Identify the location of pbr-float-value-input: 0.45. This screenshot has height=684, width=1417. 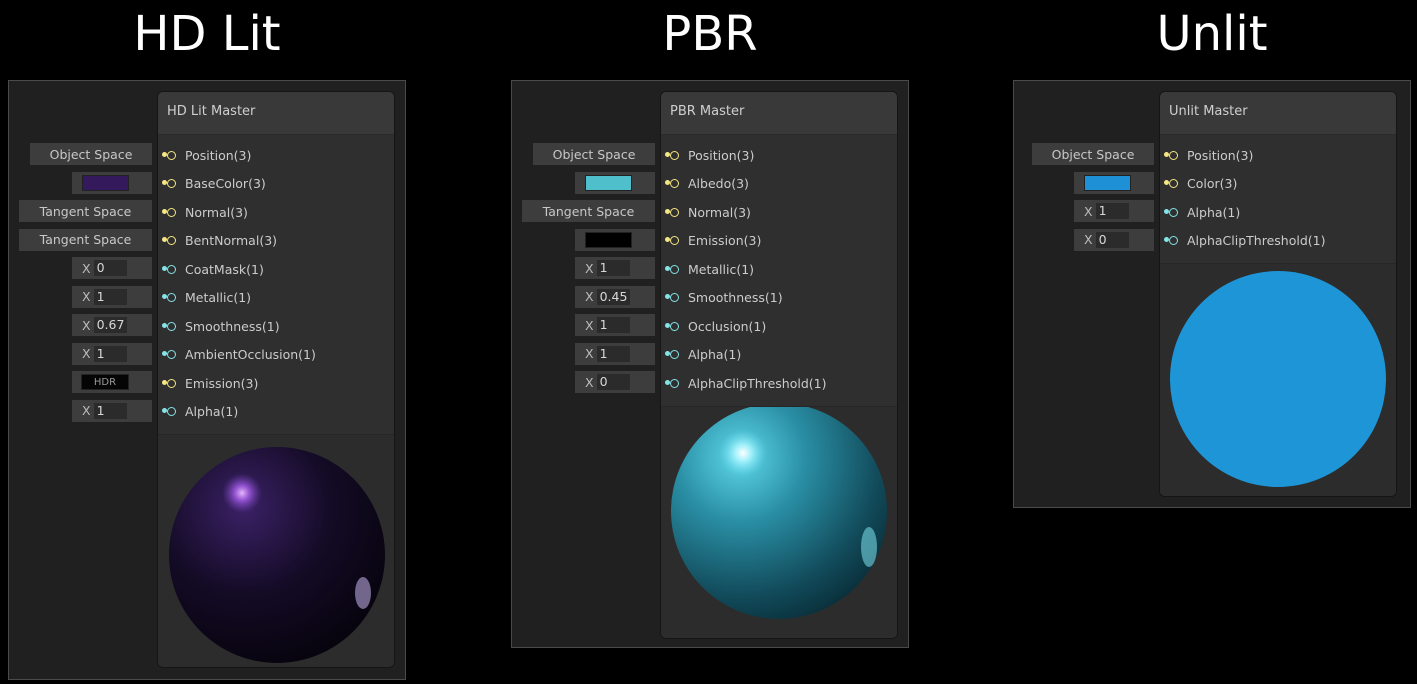
(613, 296).